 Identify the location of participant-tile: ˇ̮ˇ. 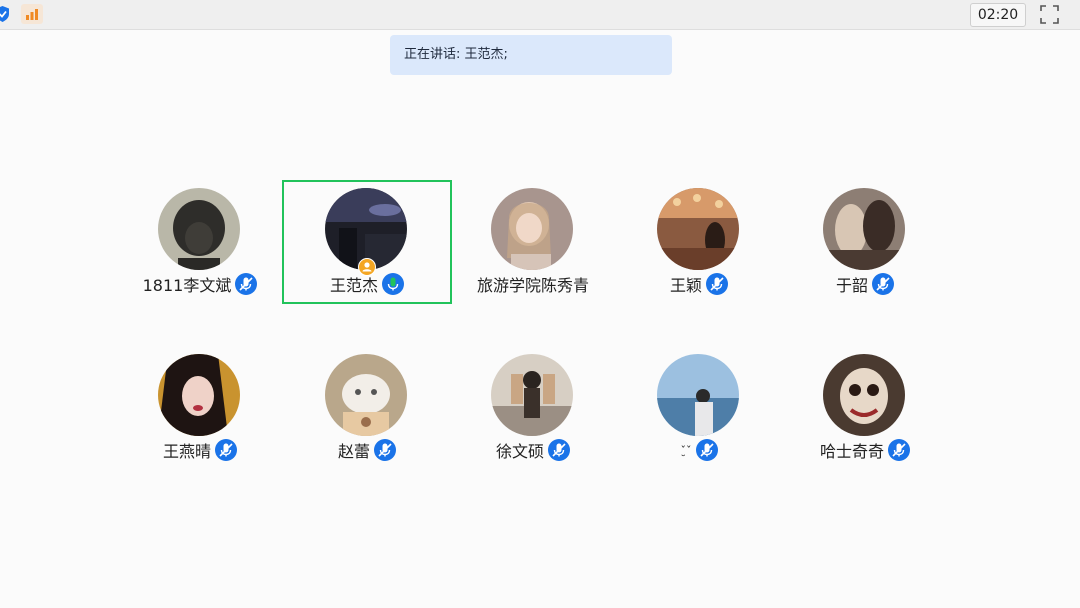
(699, 408).